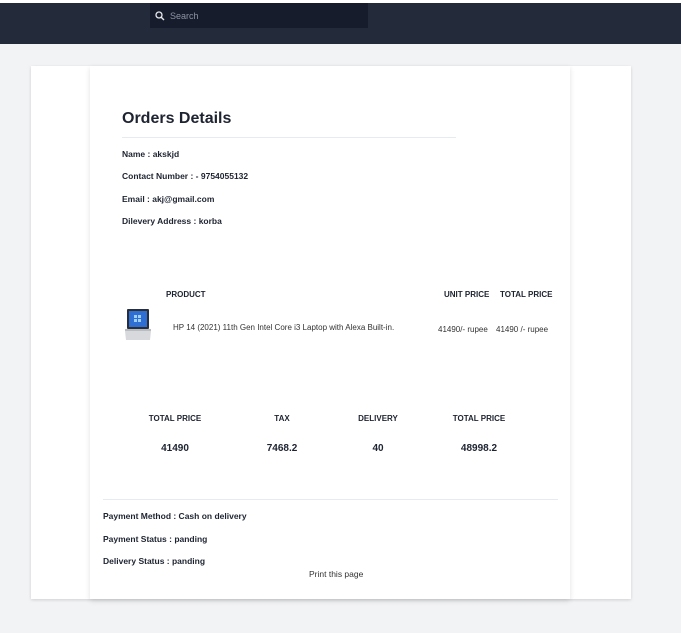 The image size is (681, 633). What do you see at coordinates (265, 15) in the screenshot?
I see `search-input` at bounding box center [265, 15].